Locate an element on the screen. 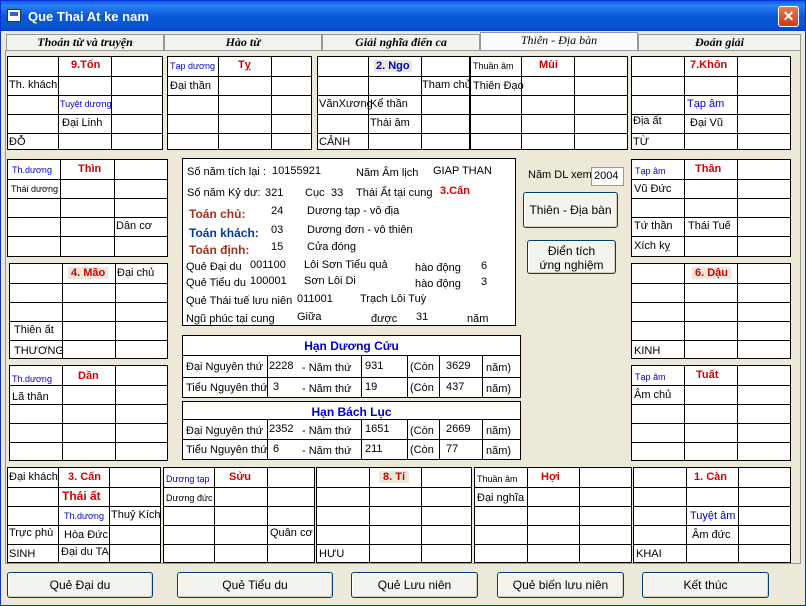 Image resolution: width=806 pixels, height=606 pixels. tieu-nguyen-label: Tiểu Nguyên thứ is located at coordinates (227, 388).